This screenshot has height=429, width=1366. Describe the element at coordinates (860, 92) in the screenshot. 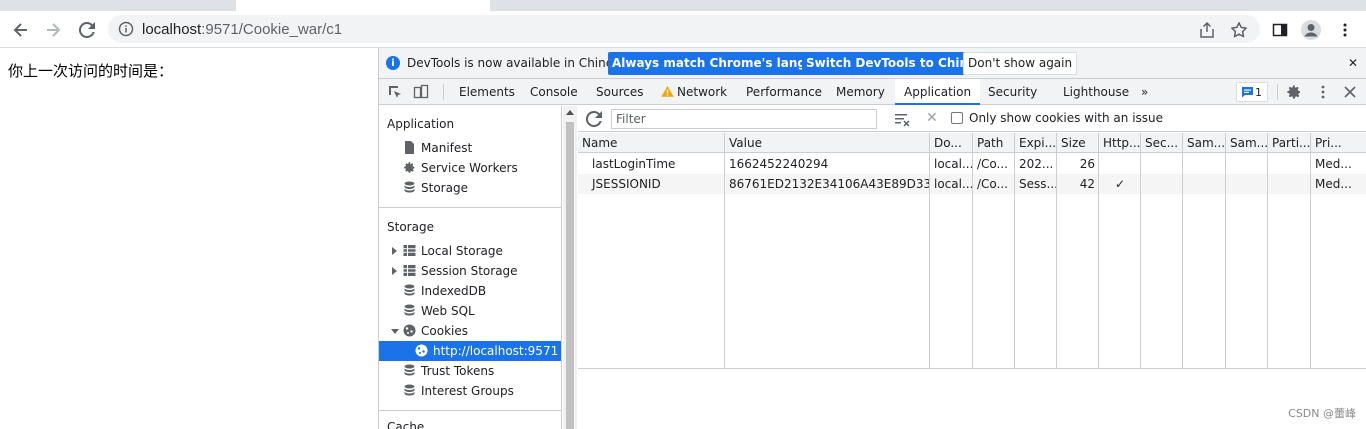

I see `tab-memory: Memory` at that location.